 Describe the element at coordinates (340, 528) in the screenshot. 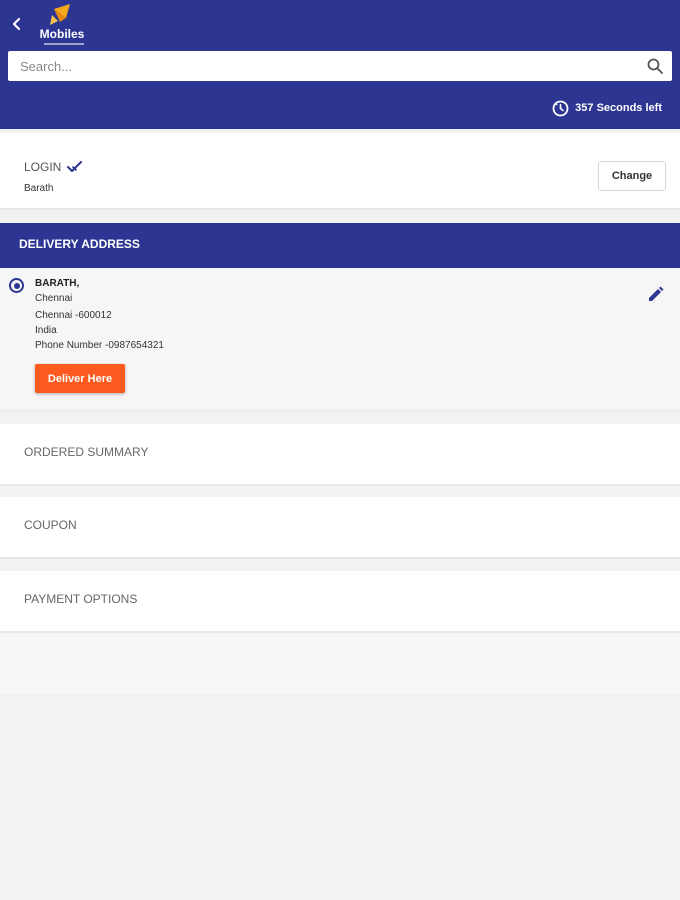

I see `coupon-section: COUPON` at that location.